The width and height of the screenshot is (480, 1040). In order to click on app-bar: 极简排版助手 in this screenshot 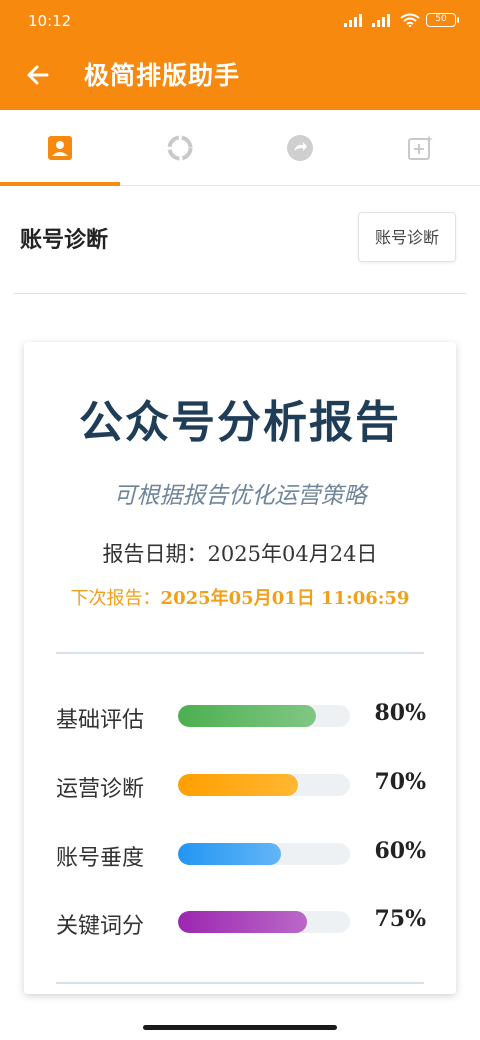, I will do `click(240, 77)`.